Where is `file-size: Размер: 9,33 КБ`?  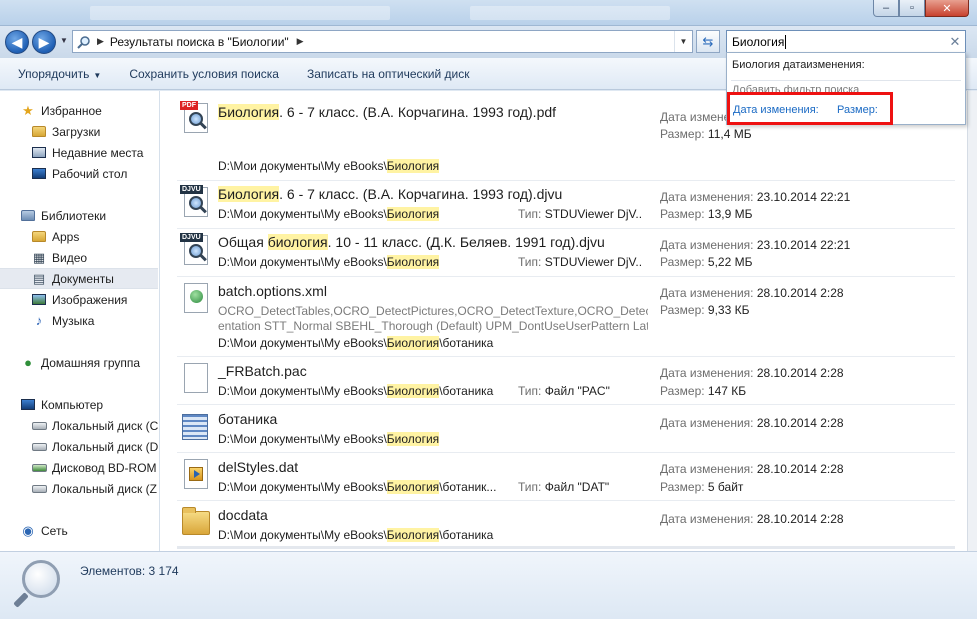
file-size: Размер: 9,33 КБ is located at coordinates (705, 310).